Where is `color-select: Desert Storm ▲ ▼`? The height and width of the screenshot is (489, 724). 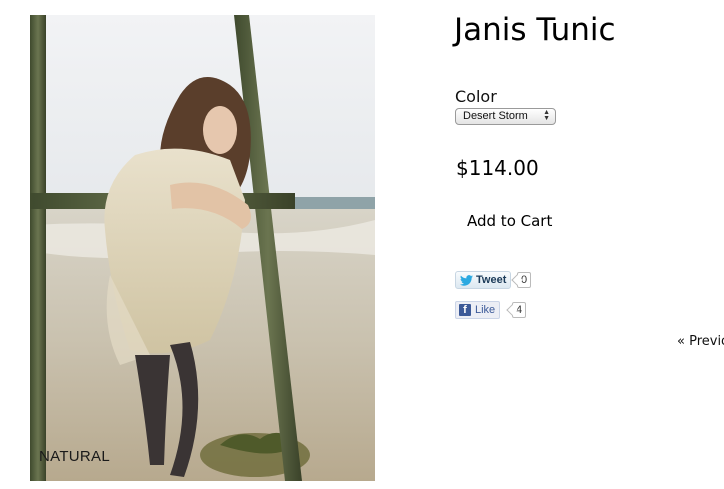
color-select: Desert Storm ▲ ▼ is located at coordinates (505, 116).